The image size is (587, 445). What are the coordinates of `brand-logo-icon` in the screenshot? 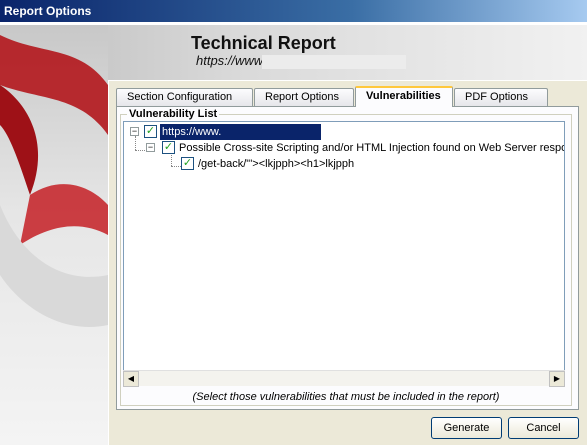 It's located at (54, 181).